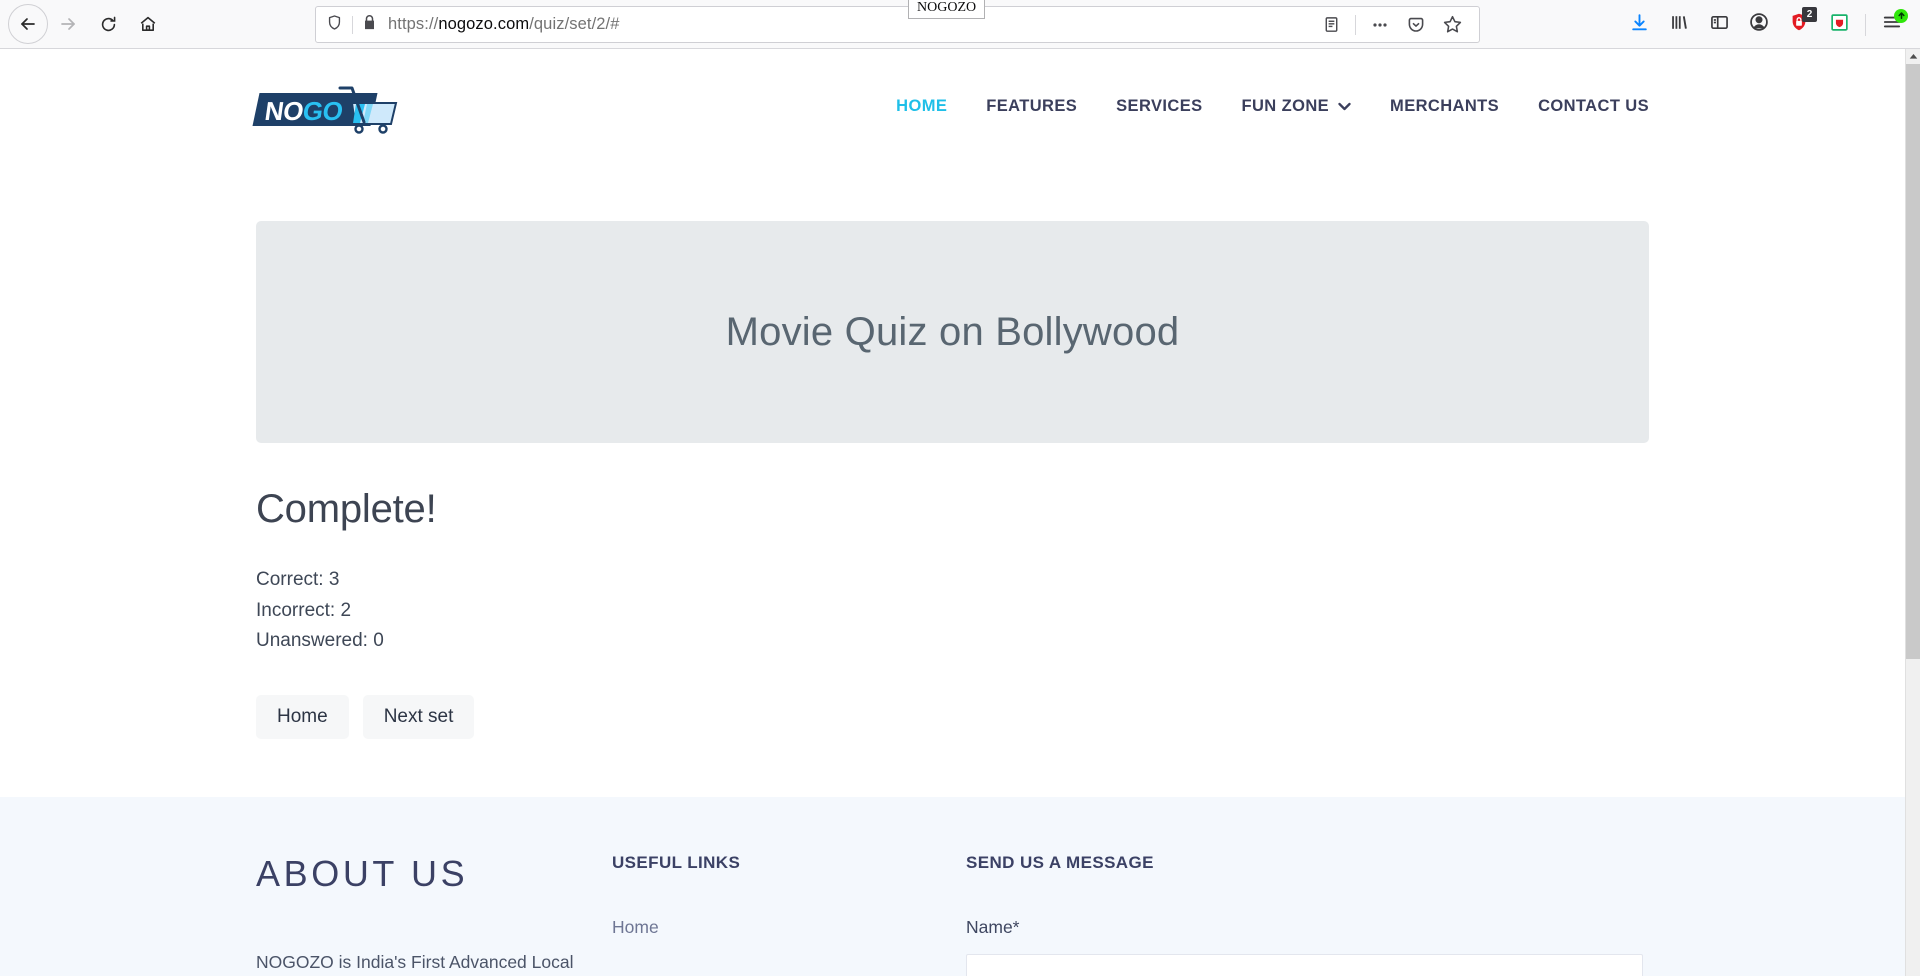  What do you see at coordinates (1060, 862) in the screenshot?
I see `footer-message-heading: SEND US A MESSAGE` at bounding box center [1060, 862].